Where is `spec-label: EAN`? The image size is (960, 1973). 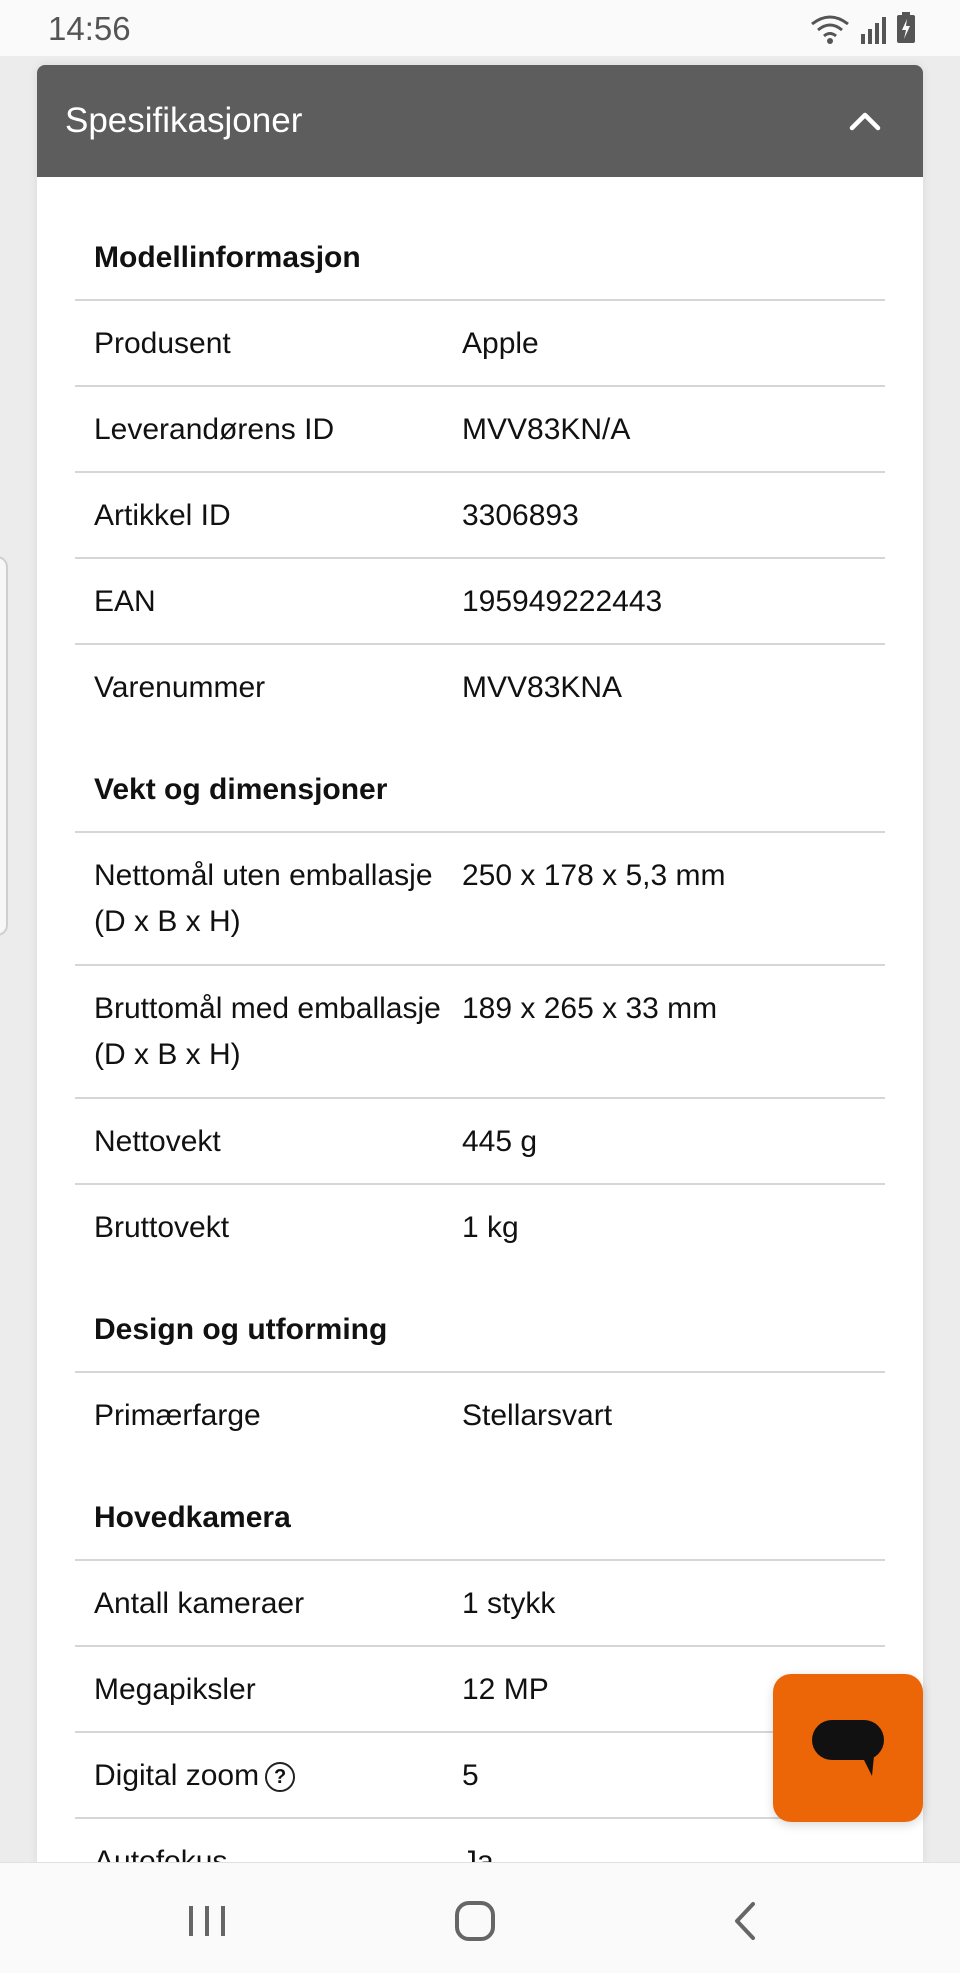 spec-label: EAN is located at coordinates (125, 601).